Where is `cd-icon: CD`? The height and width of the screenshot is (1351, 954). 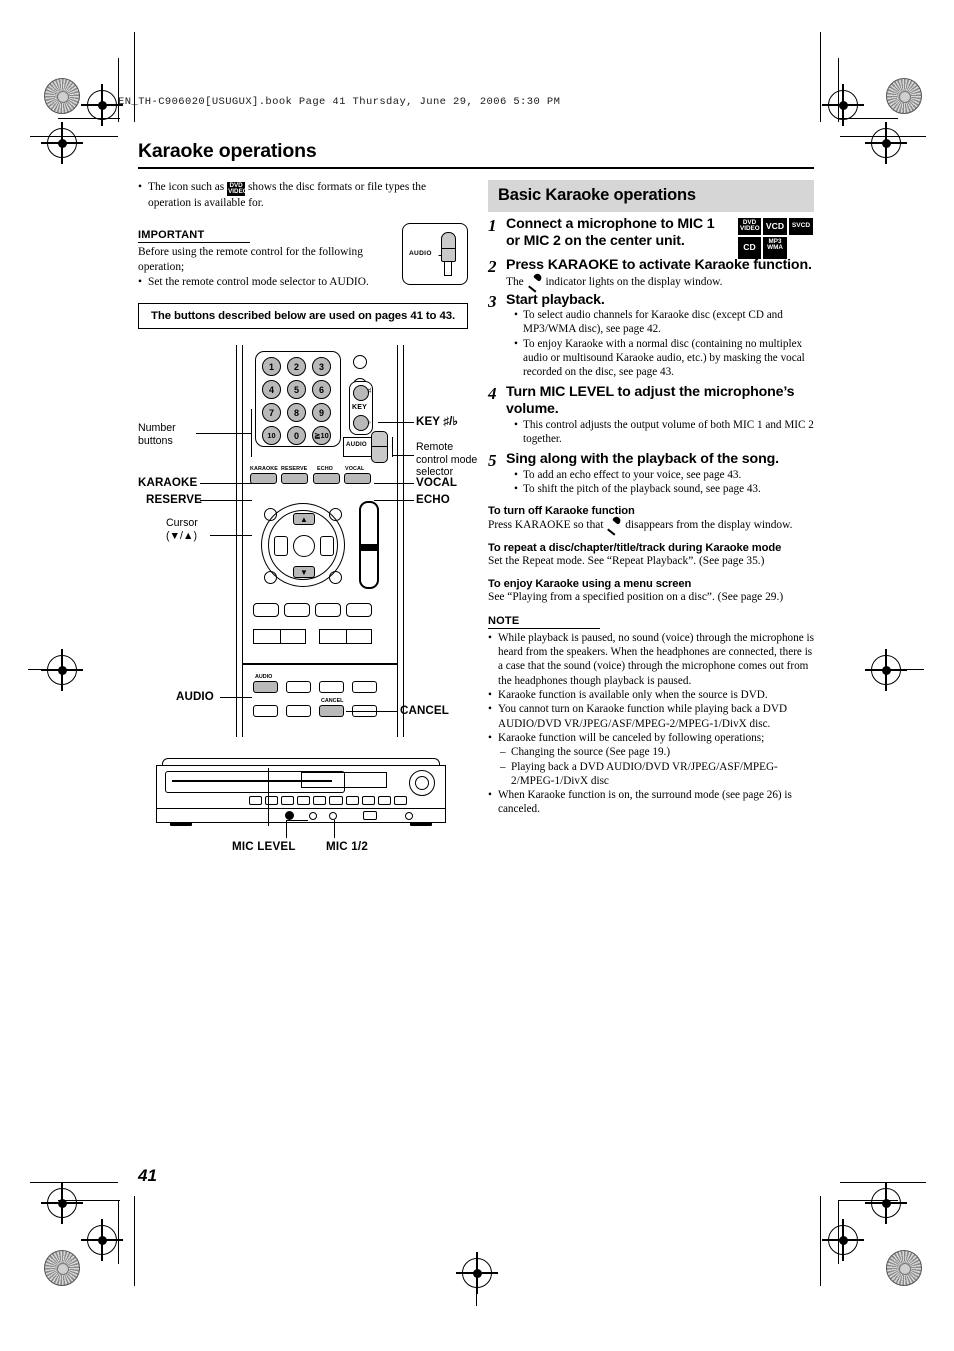
cd-icon: CD is located at coordinates (749, 247).